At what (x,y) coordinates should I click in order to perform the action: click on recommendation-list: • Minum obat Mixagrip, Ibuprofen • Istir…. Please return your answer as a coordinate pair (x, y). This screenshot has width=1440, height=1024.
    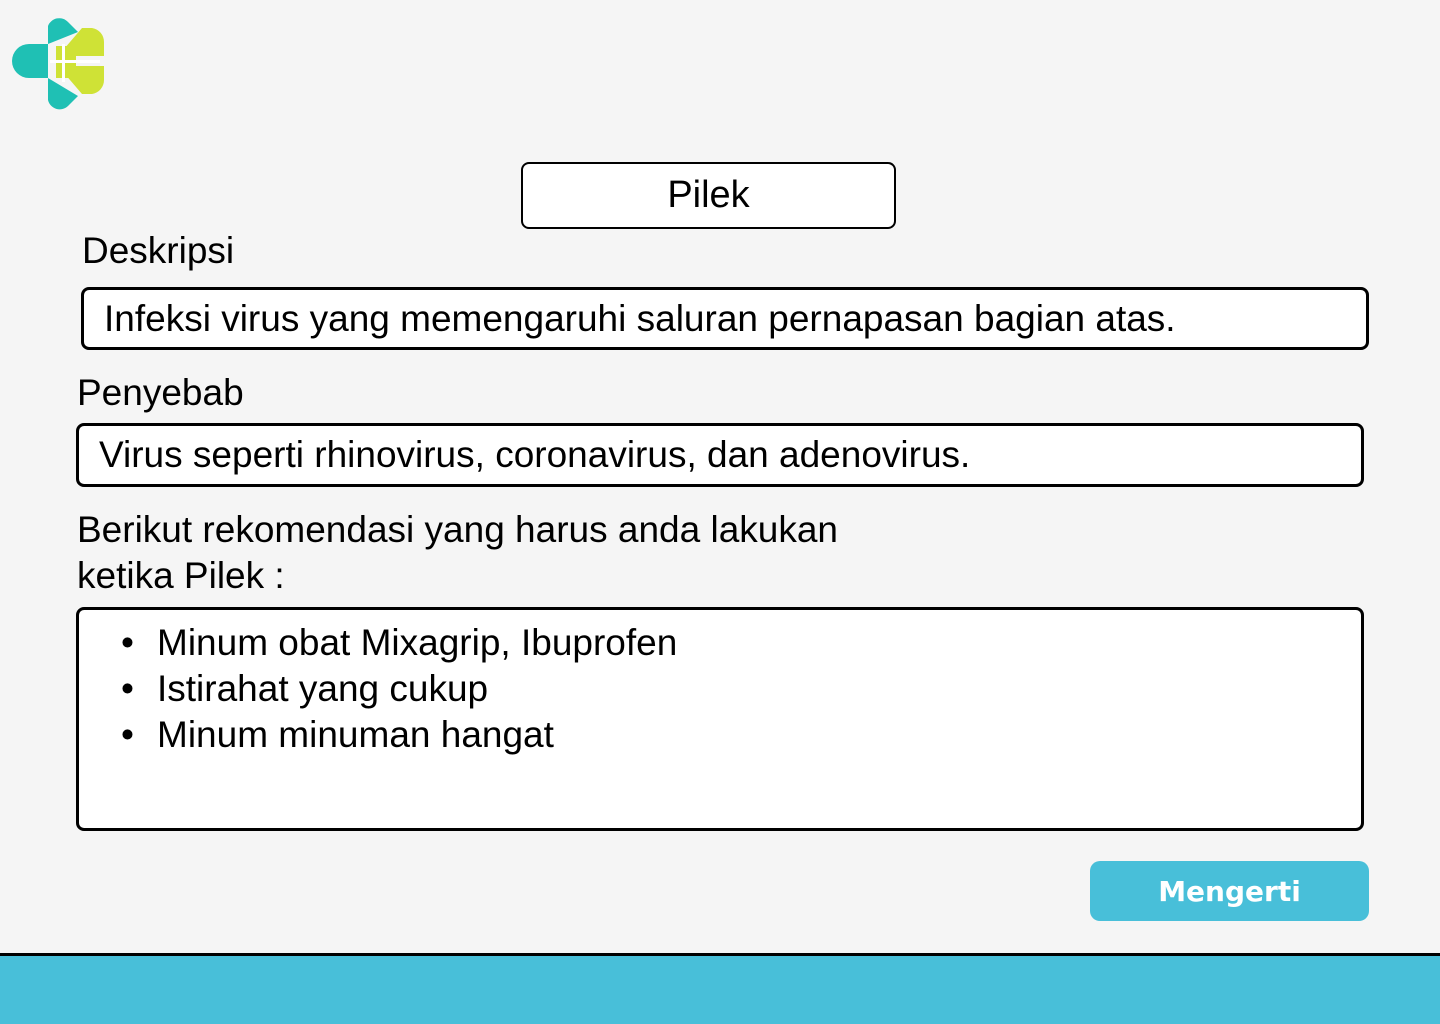
    Looking at the image, I should click on (720, 684).